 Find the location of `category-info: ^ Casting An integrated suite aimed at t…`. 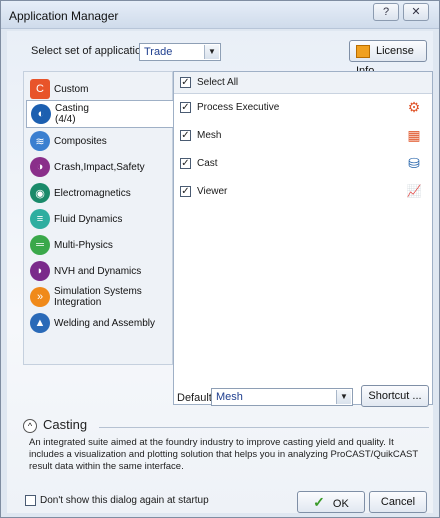

category-info: ^ Casting An integrated suite aimed at t… is located at coordinates (226, 443).